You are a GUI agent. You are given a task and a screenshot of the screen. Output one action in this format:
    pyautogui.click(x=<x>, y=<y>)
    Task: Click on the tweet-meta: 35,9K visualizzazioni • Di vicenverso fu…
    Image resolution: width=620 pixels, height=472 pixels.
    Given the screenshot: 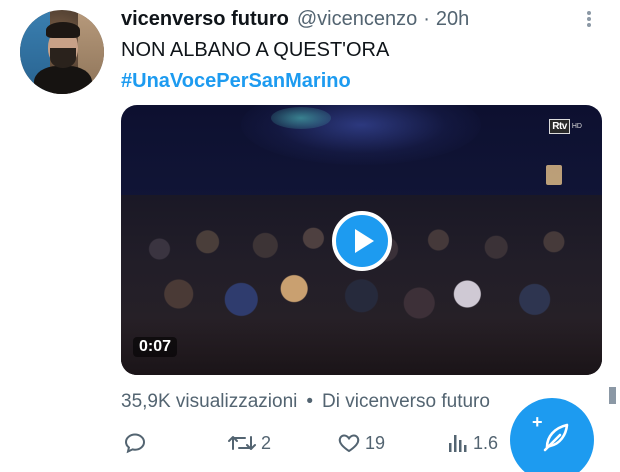 What is the action you would take?
    pyautogui.click(x=305, y=402)
    